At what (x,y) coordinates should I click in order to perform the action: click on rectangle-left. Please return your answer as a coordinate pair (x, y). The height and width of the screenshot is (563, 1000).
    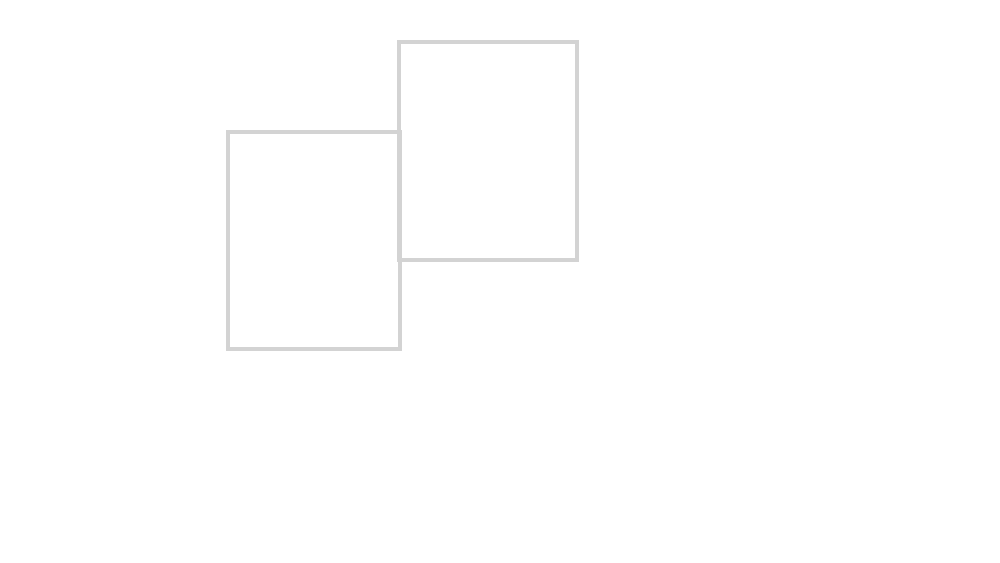
    Looking at the image, I should click on (314, 240).